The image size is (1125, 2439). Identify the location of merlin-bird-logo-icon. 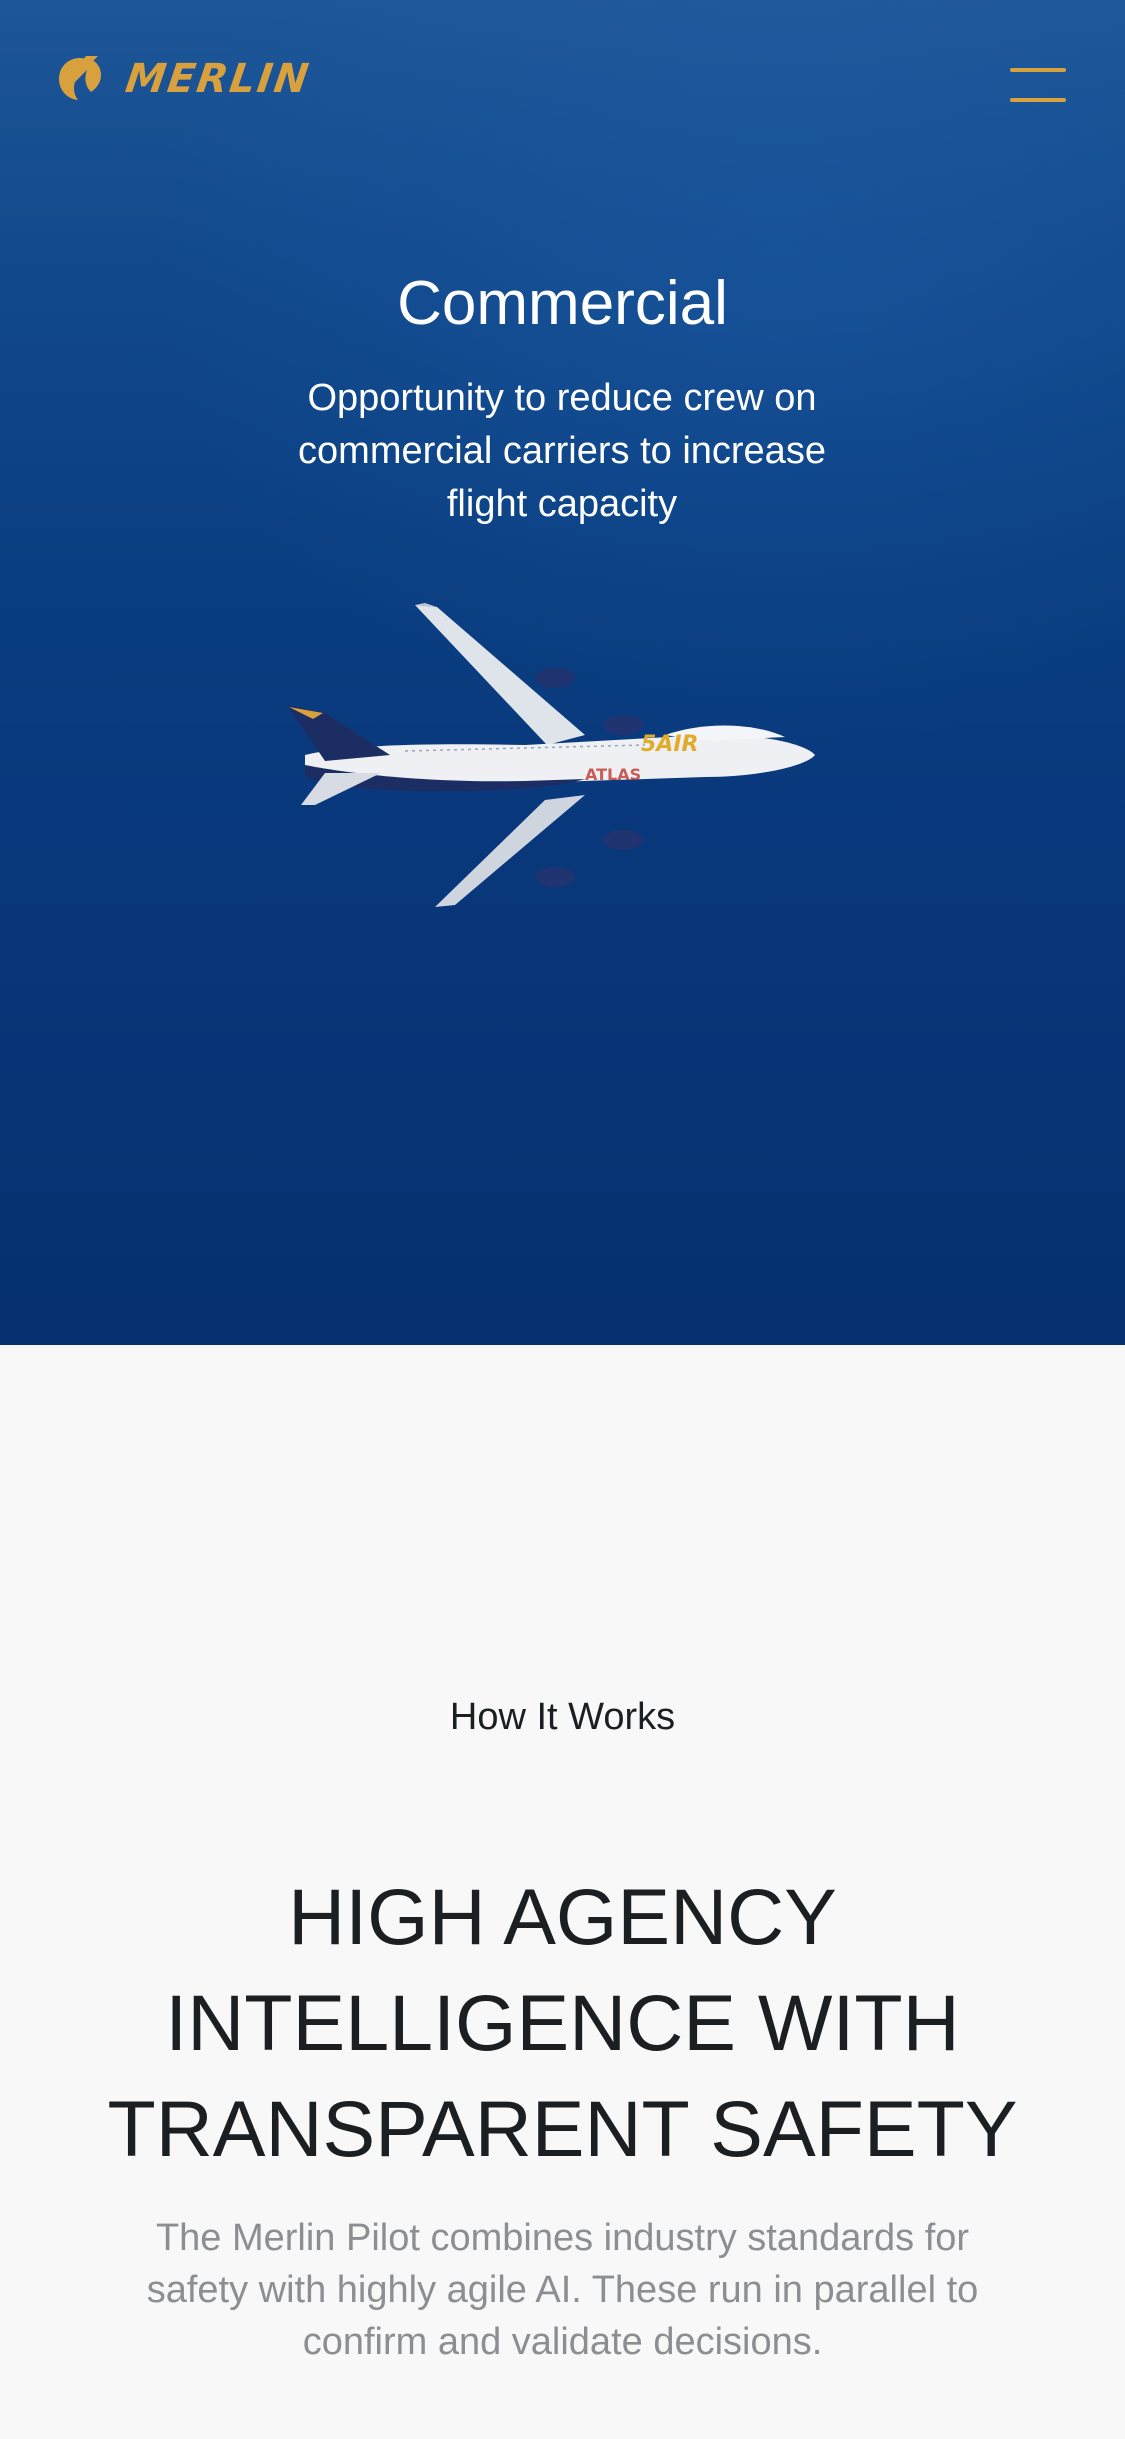
(80, 78).